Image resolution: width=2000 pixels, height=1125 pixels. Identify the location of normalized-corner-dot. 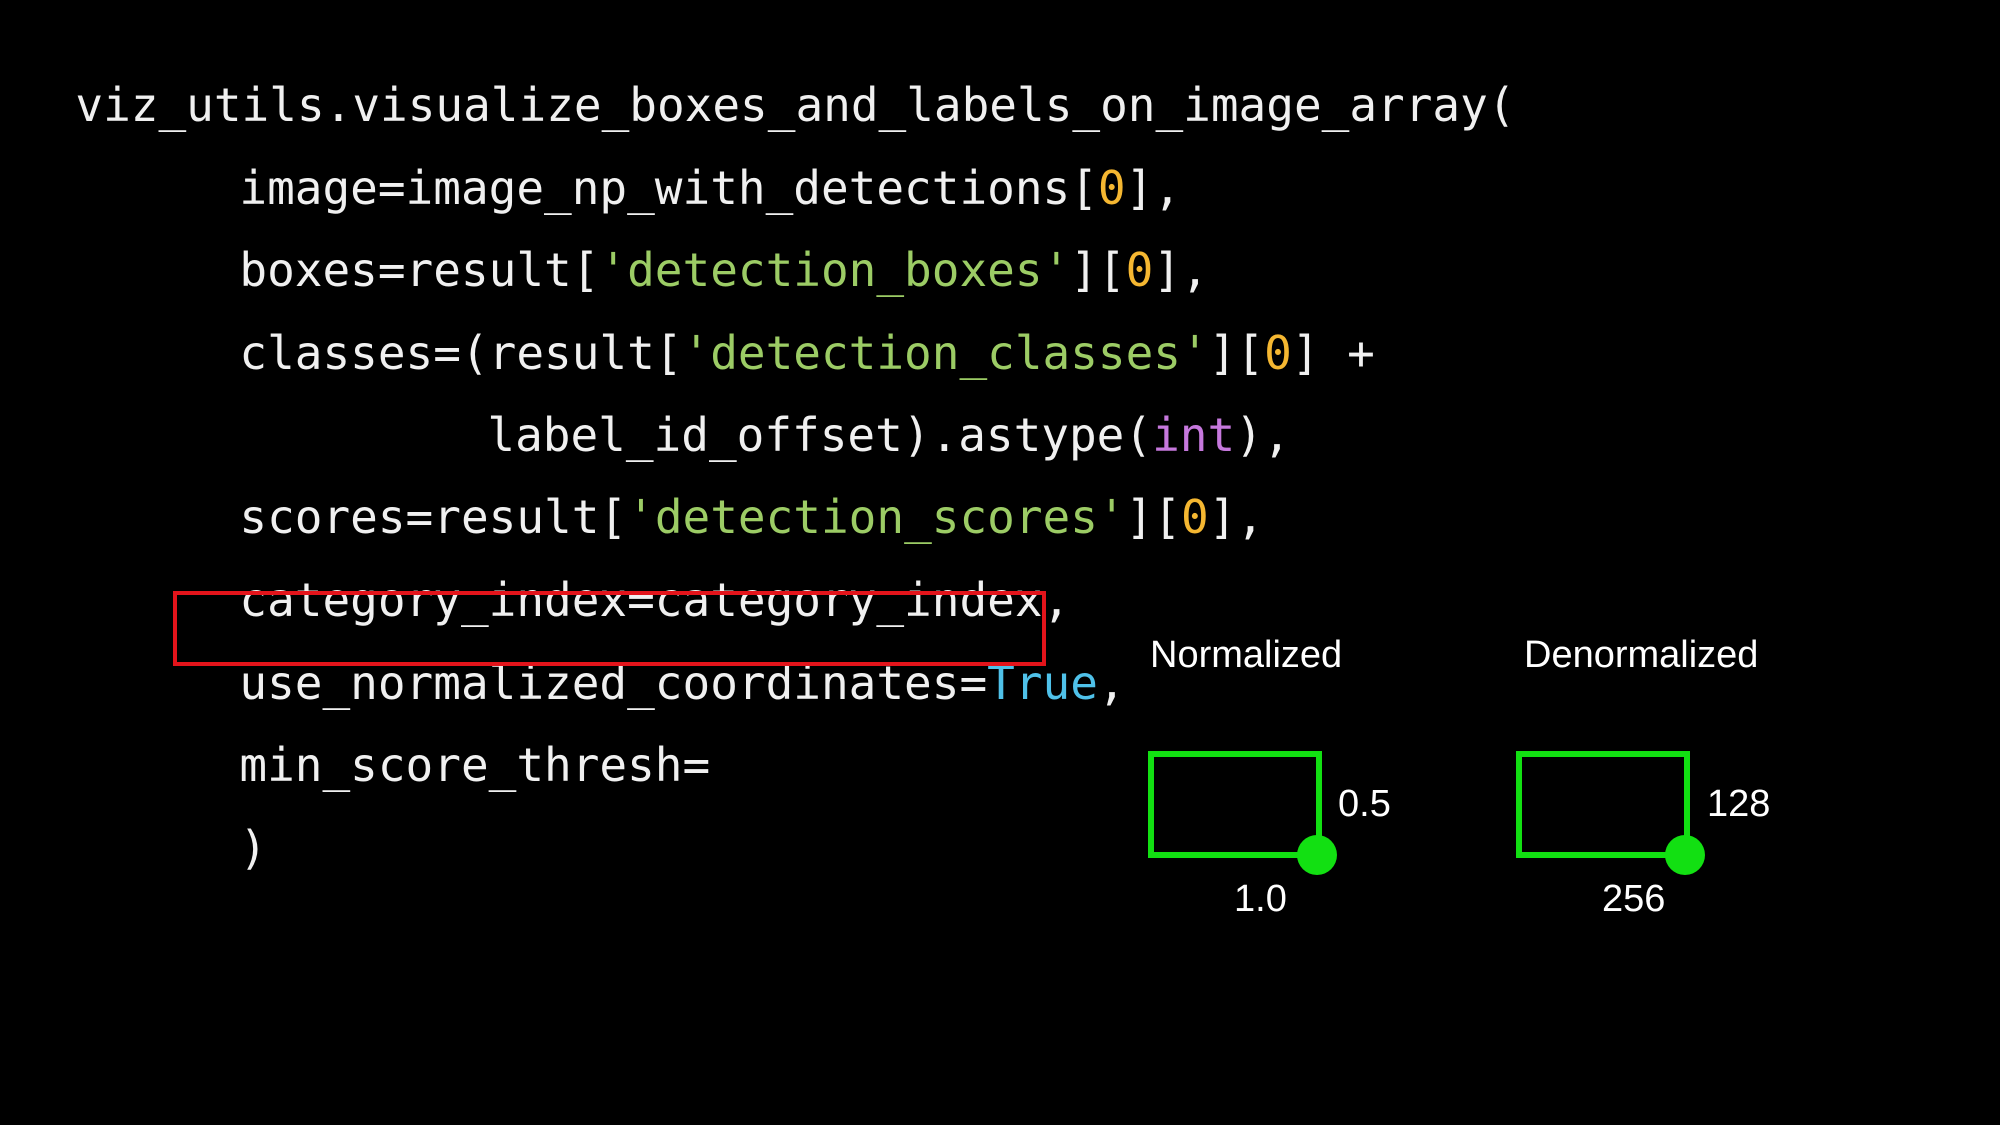
(1317, 855).